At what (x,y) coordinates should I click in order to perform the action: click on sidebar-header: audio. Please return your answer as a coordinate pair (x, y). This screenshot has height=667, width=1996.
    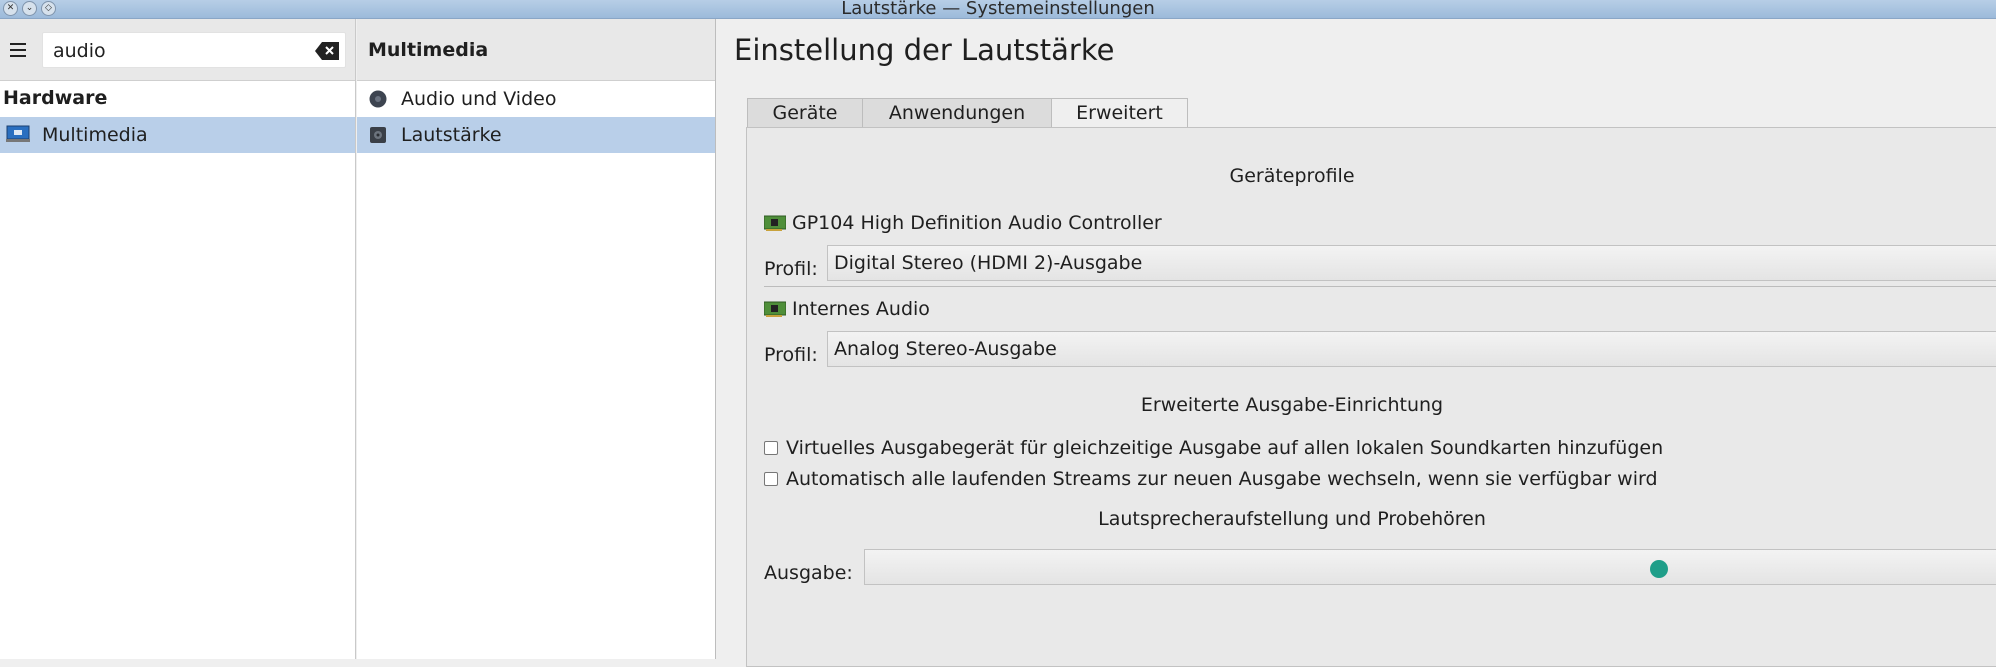
    Looking at the image, I should click on (177, 50).